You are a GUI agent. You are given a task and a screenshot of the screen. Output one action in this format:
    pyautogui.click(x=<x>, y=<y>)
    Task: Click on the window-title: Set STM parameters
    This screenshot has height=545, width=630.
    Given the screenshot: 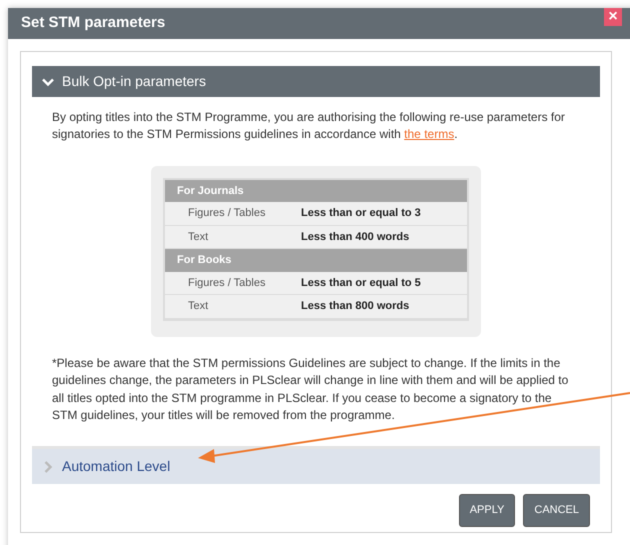 What is the action you would take?
    pyautogui.click(x=93, y=23)
    